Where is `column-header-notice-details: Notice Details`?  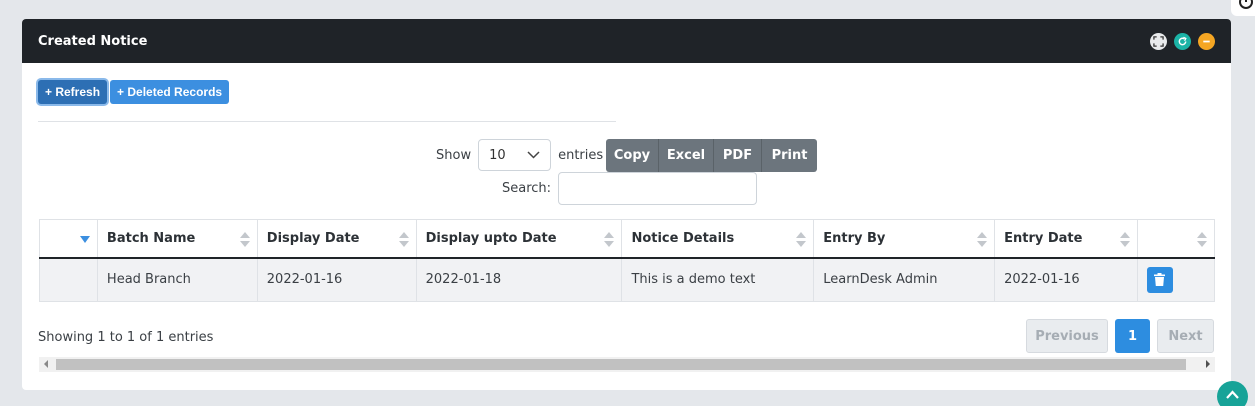
column-header-notice-details: Notice Details is located at coordinates (717, 239).